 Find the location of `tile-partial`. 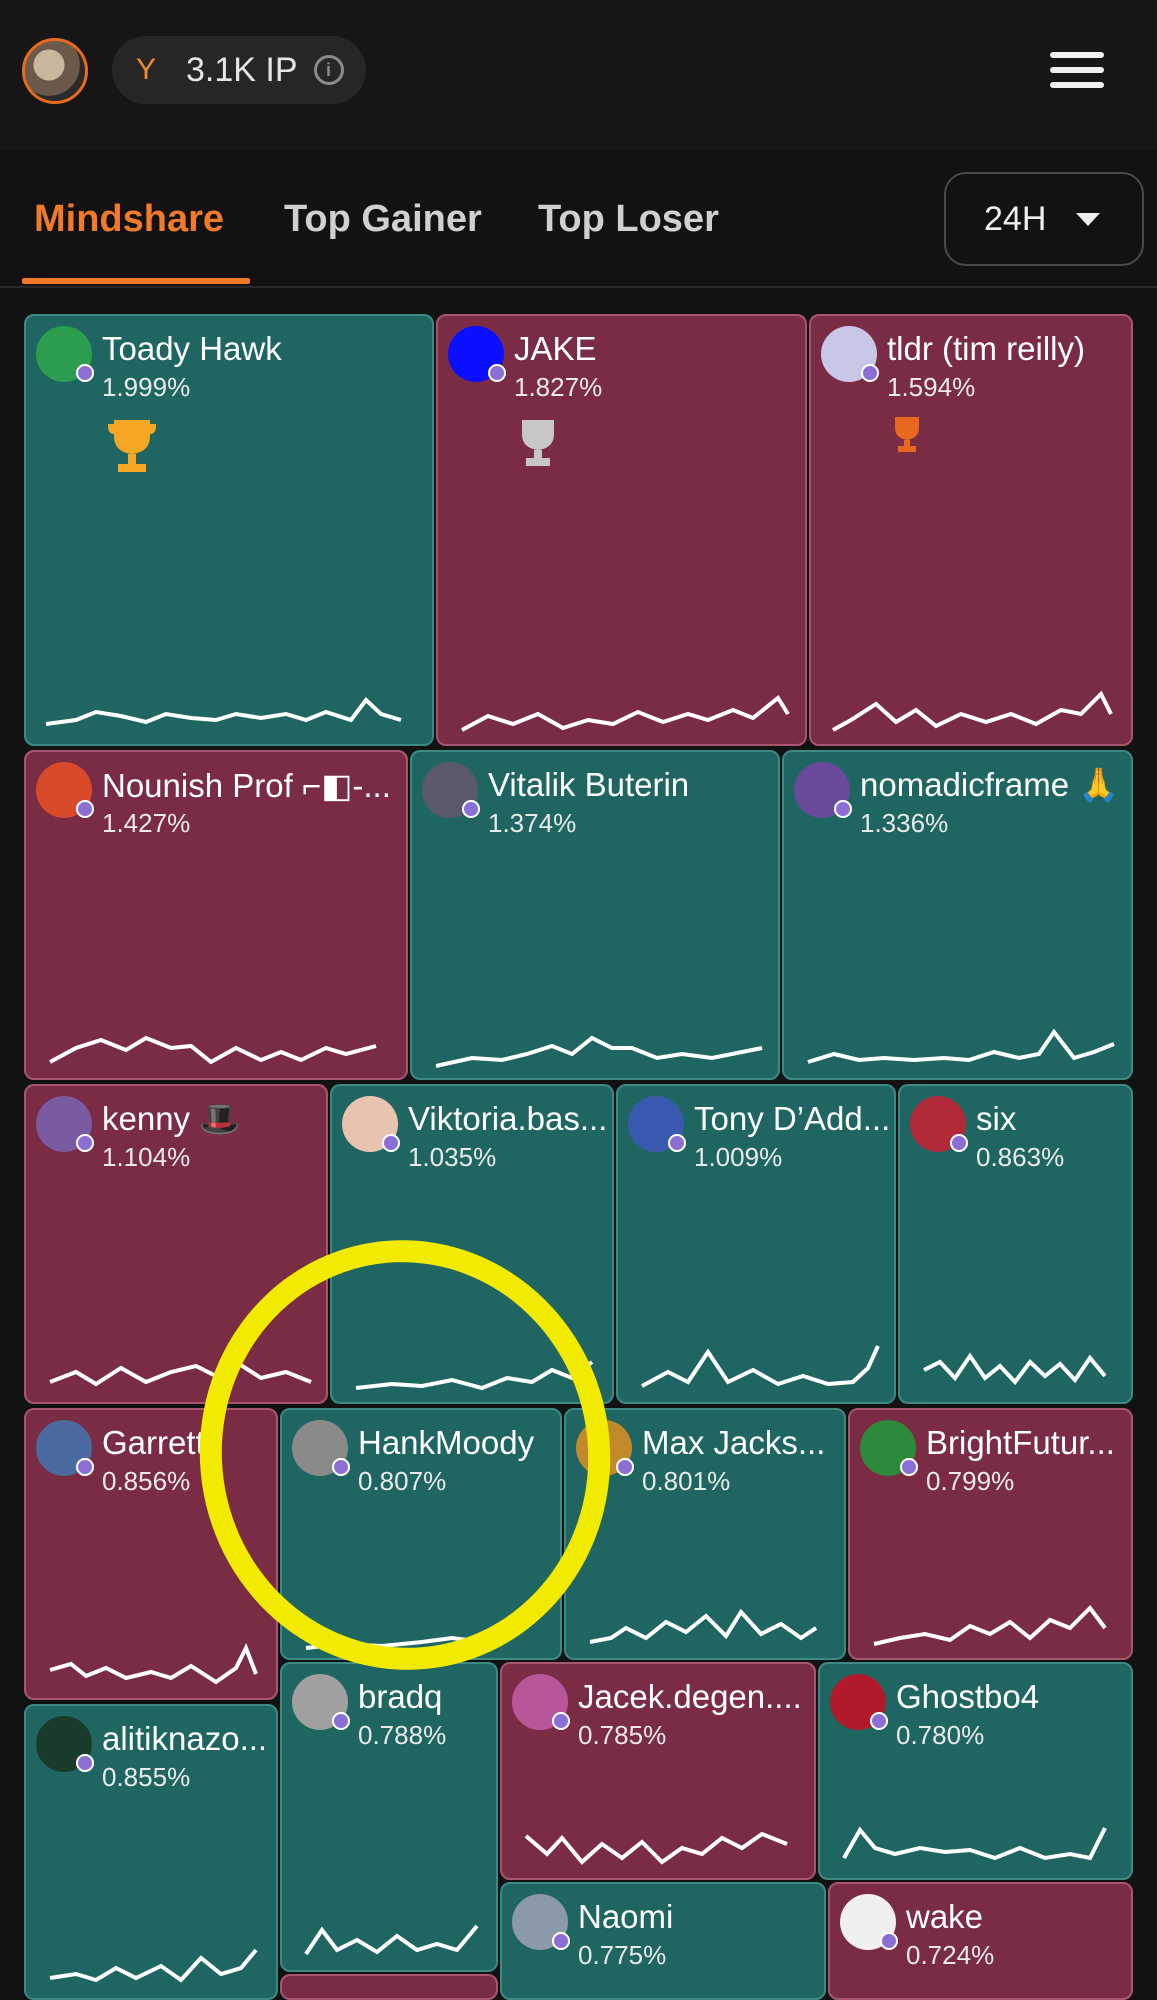

tile-partial is located at coordinates (389, 1987).